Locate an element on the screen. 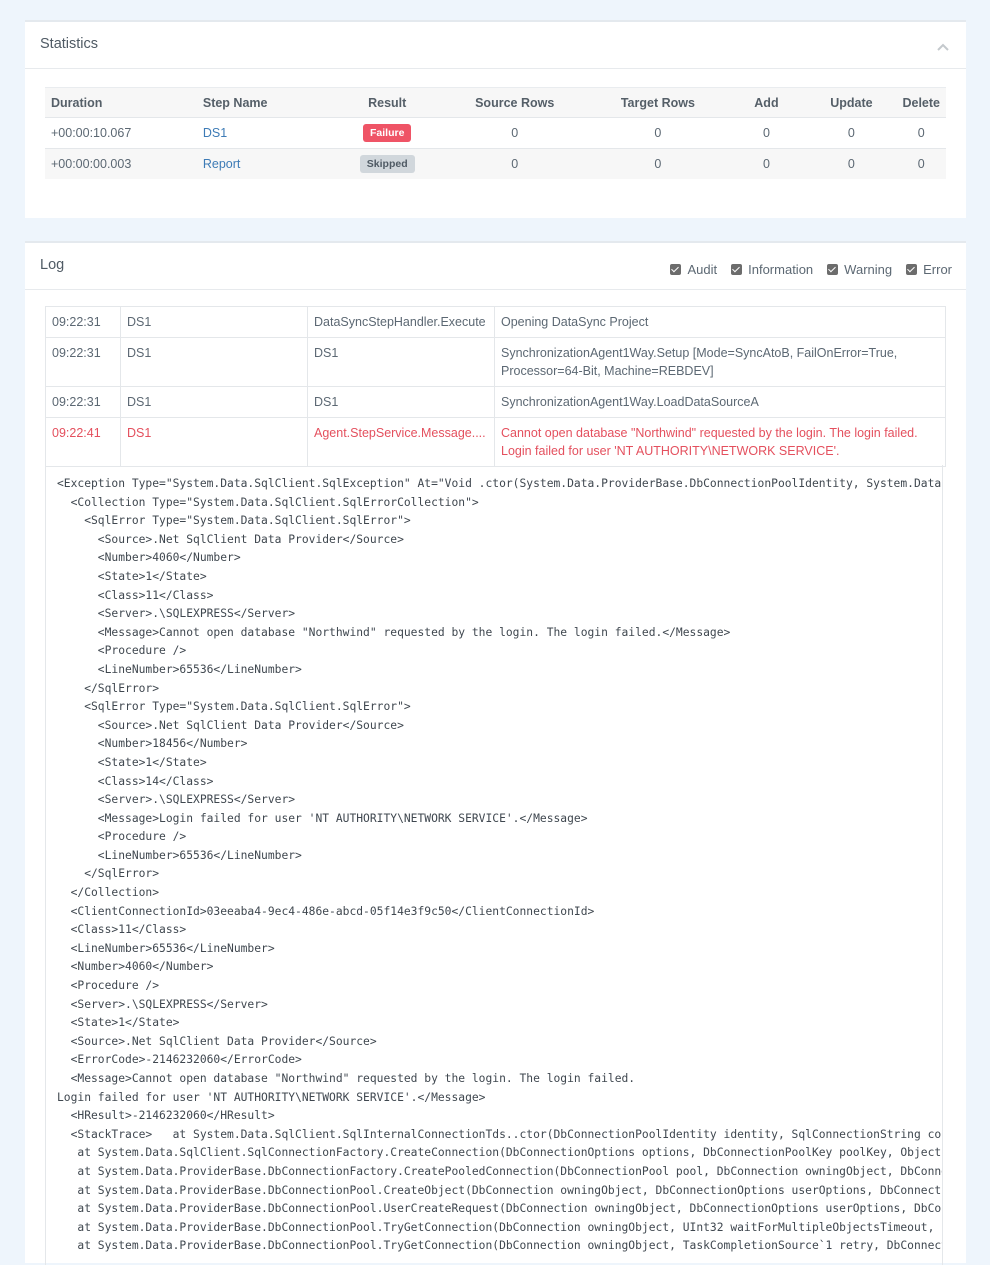 This screenshot has width=990, height=1265. filter-audit: Audit is located at coordinates (693, 269).